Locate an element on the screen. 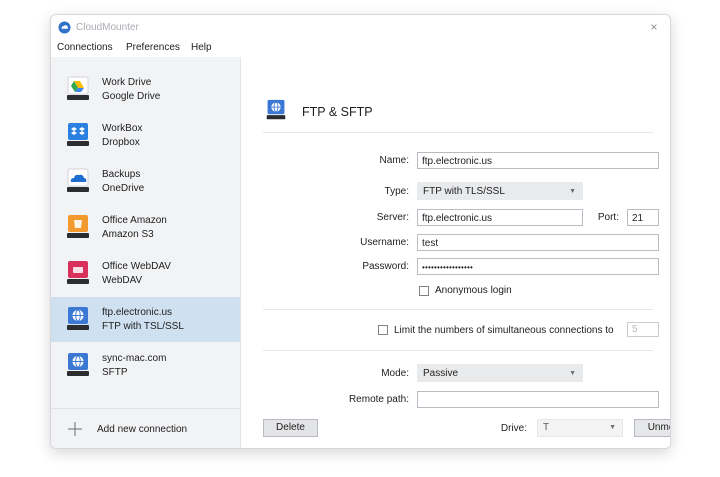 The image size is (720, 477). sidebar-item-backups: Backups OneDrive is located at coordinates (145, 181).